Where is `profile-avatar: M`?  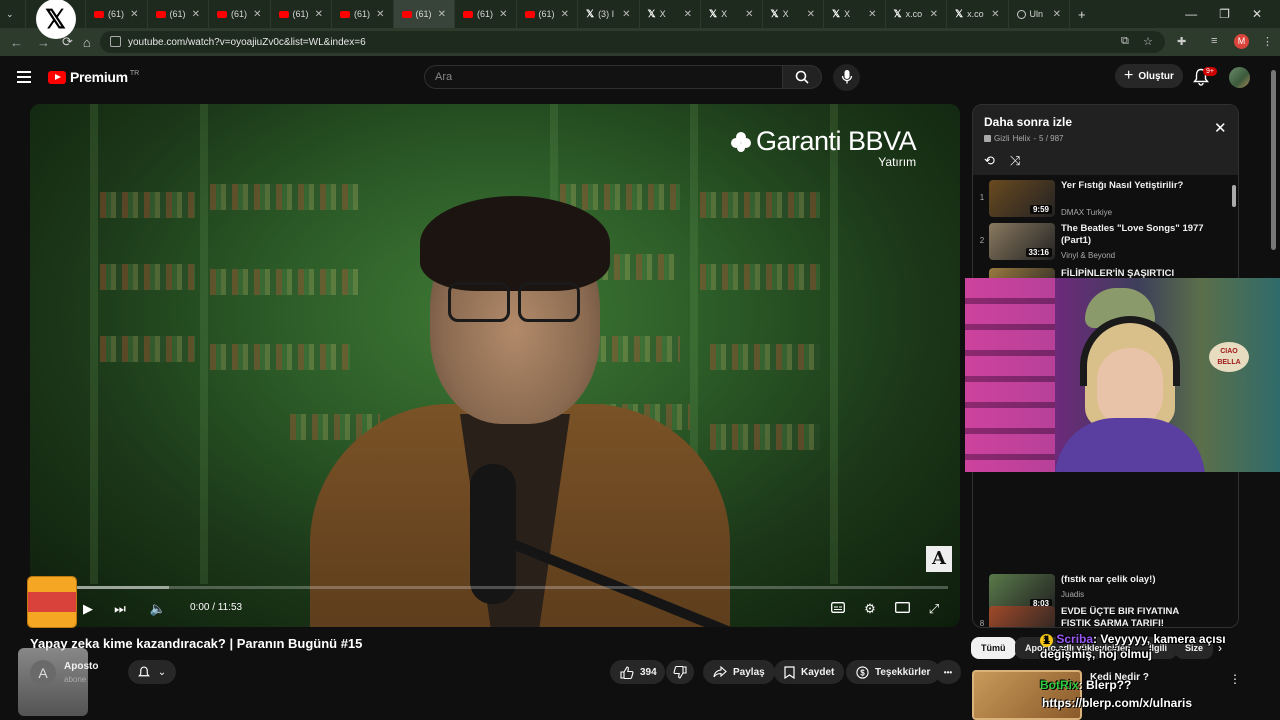 profile-avatar: M is located at coordinates (1241, 41).